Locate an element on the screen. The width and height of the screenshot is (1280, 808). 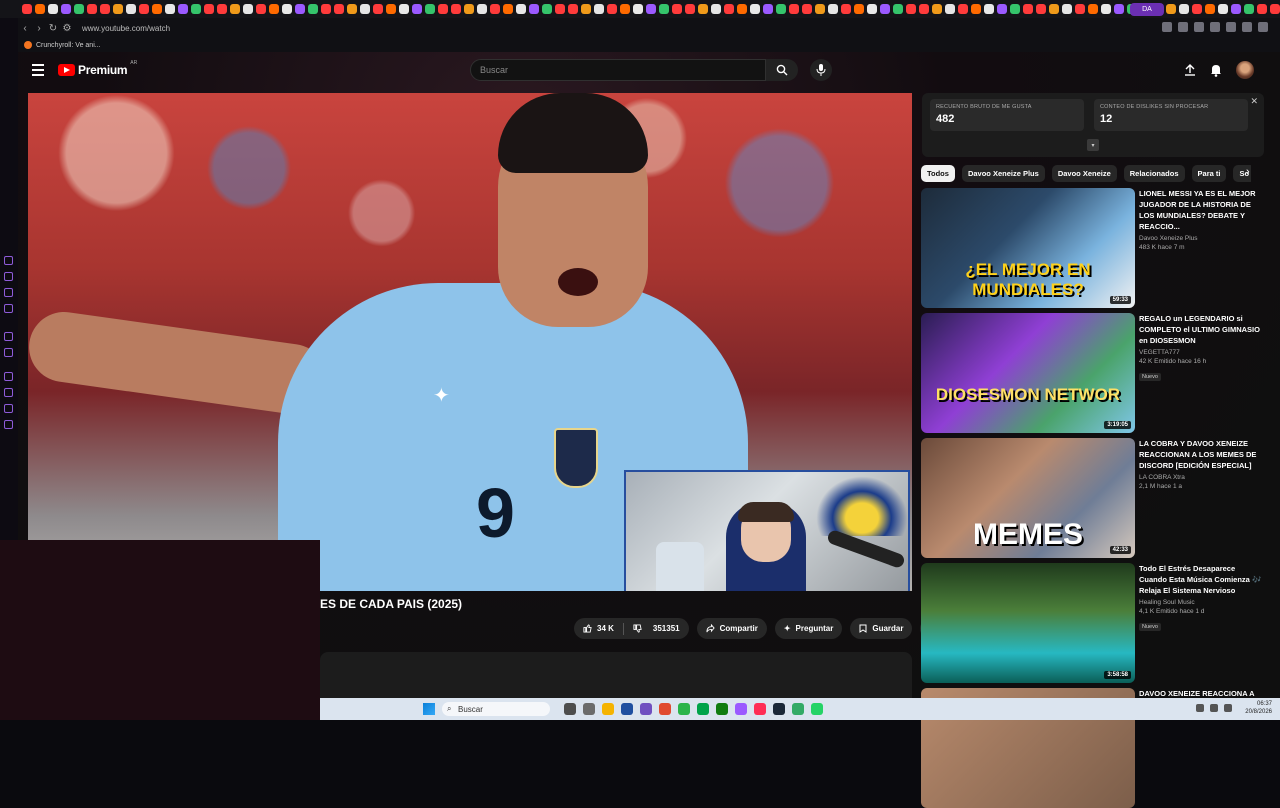
thumbnail: 3:58:58 is located at coordinates (1028, 623).